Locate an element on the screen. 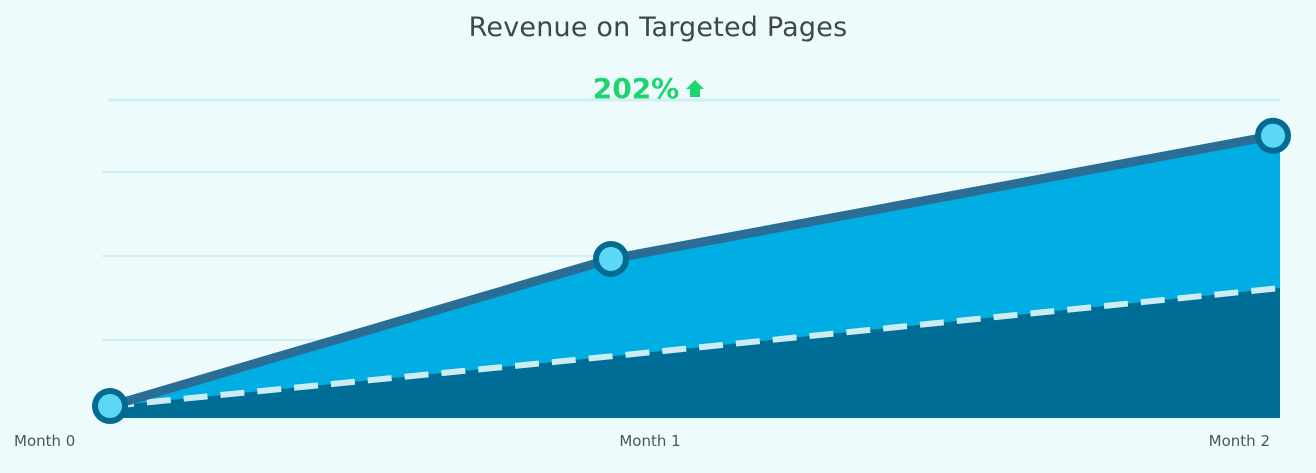 The width and height of the screenshot is (1316, 473). x-tick-label: Month 2 is located at coordinates (1239, 441).